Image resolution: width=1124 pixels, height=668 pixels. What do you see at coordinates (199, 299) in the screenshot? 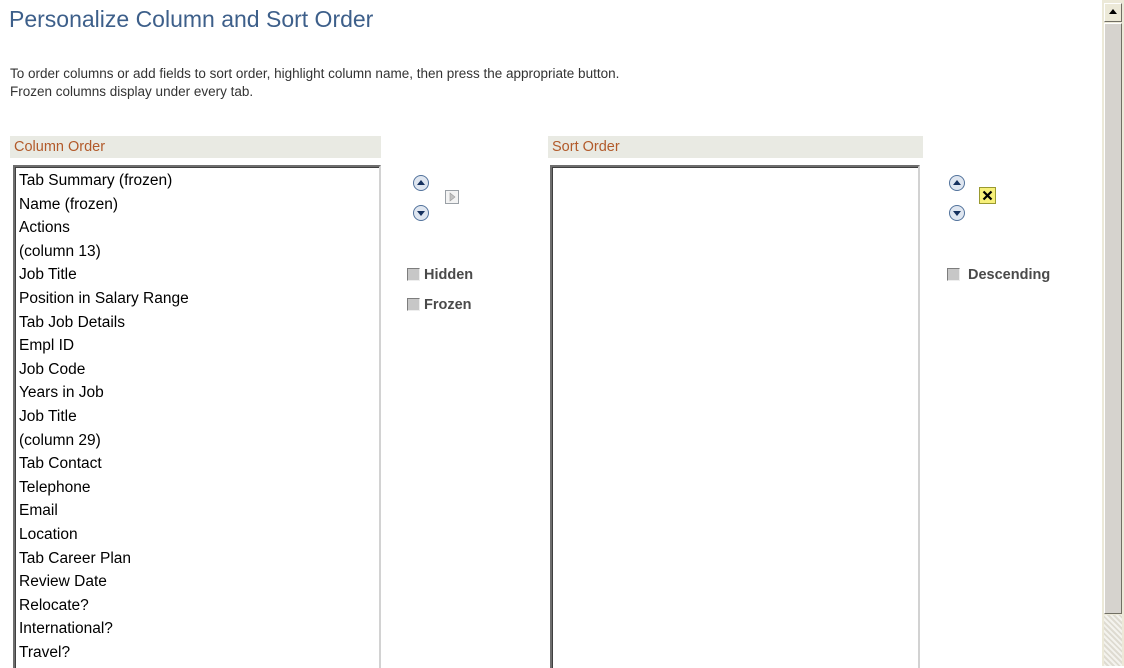
I see `column-list-item: Position in Salary Range` at bounding box center [199, 299].